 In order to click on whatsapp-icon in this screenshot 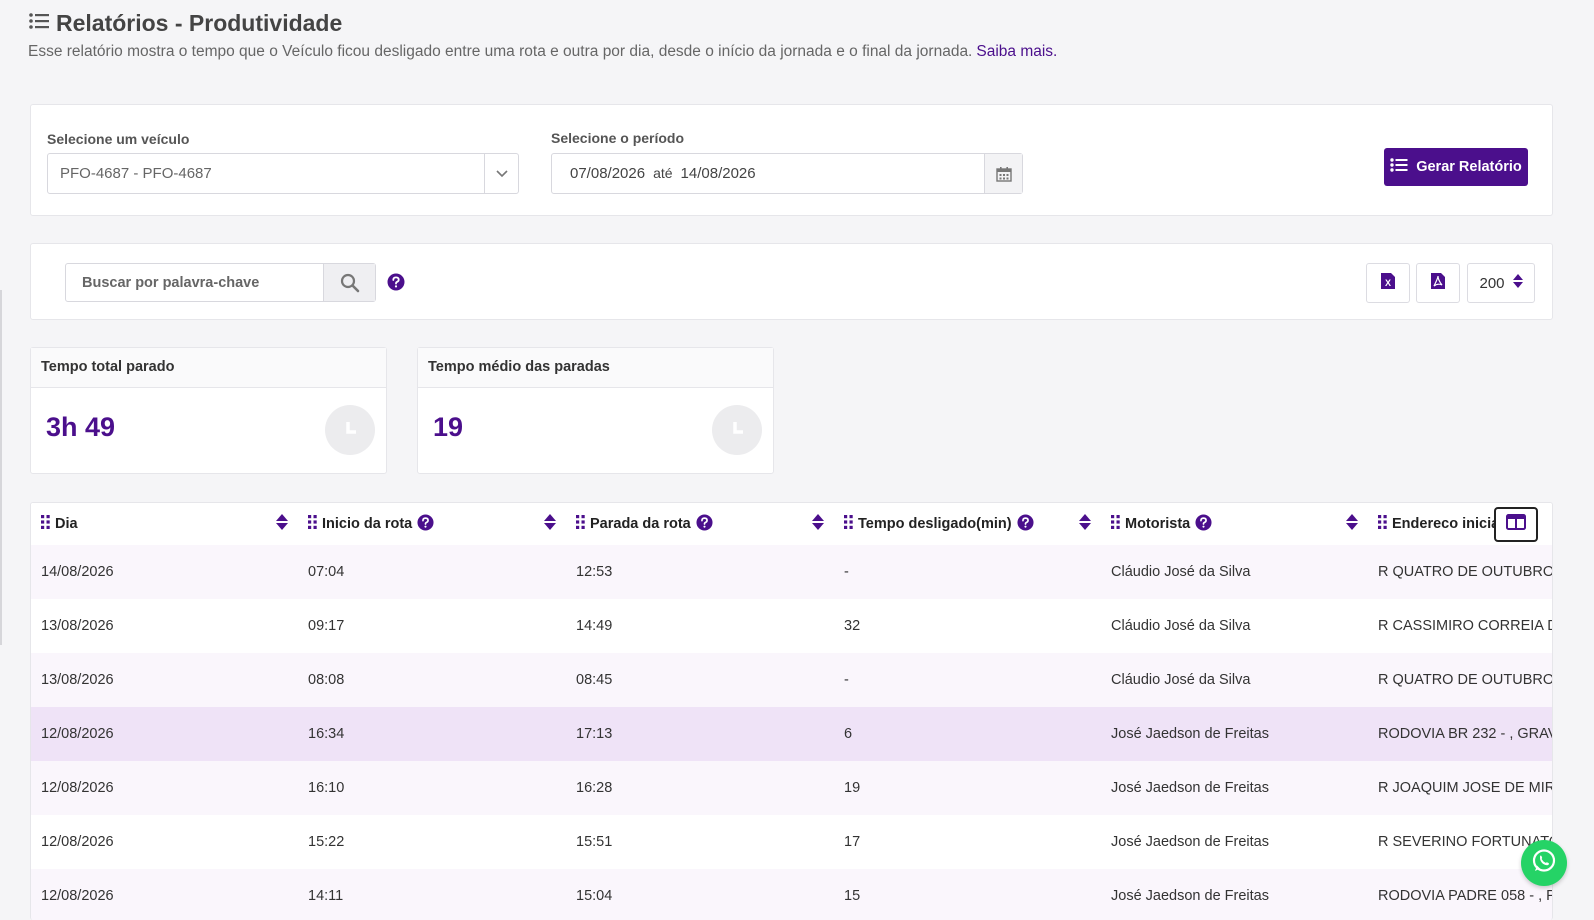, I will do `click(1544, 863)`.